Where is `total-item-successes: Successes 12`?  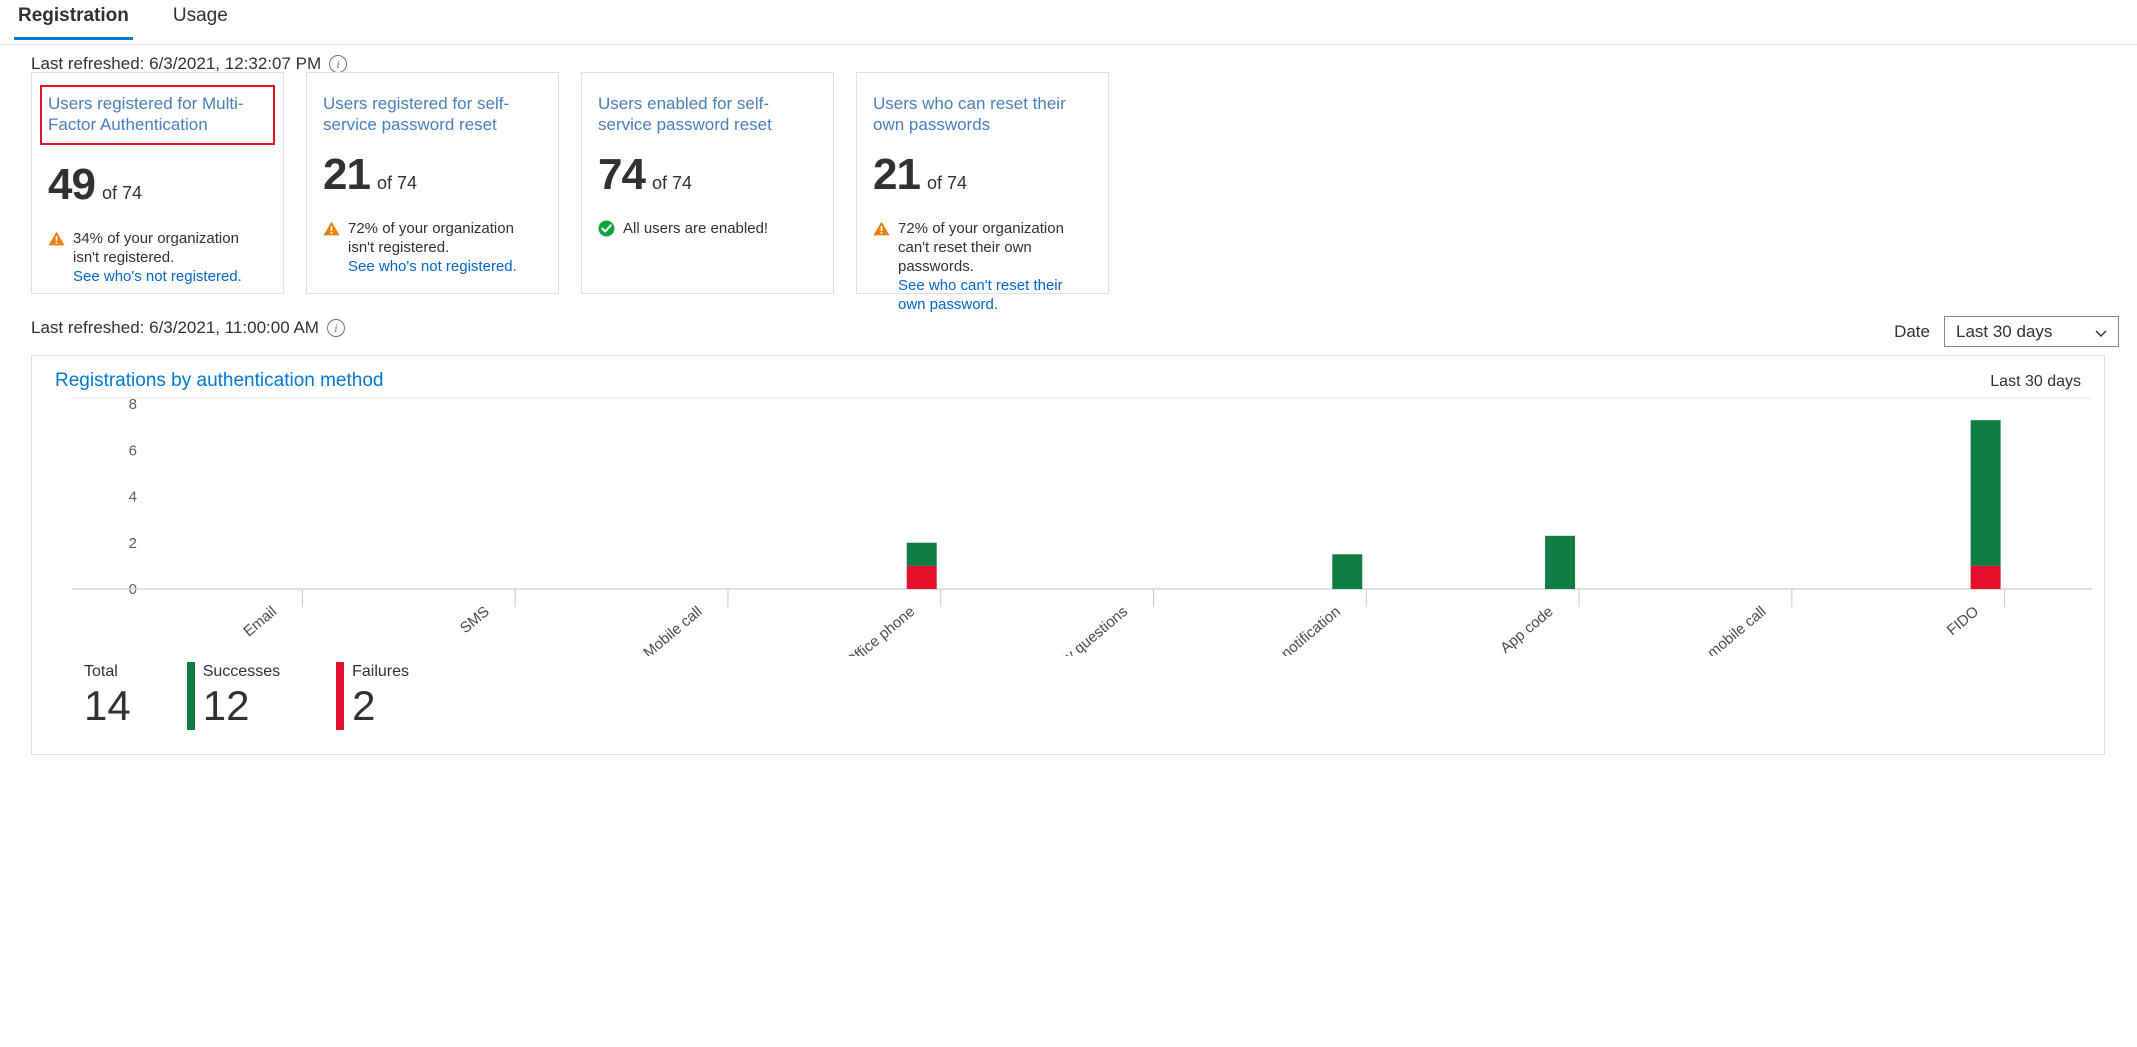 total-item-successes: Successes 12 is located at coordinates (233, 696).